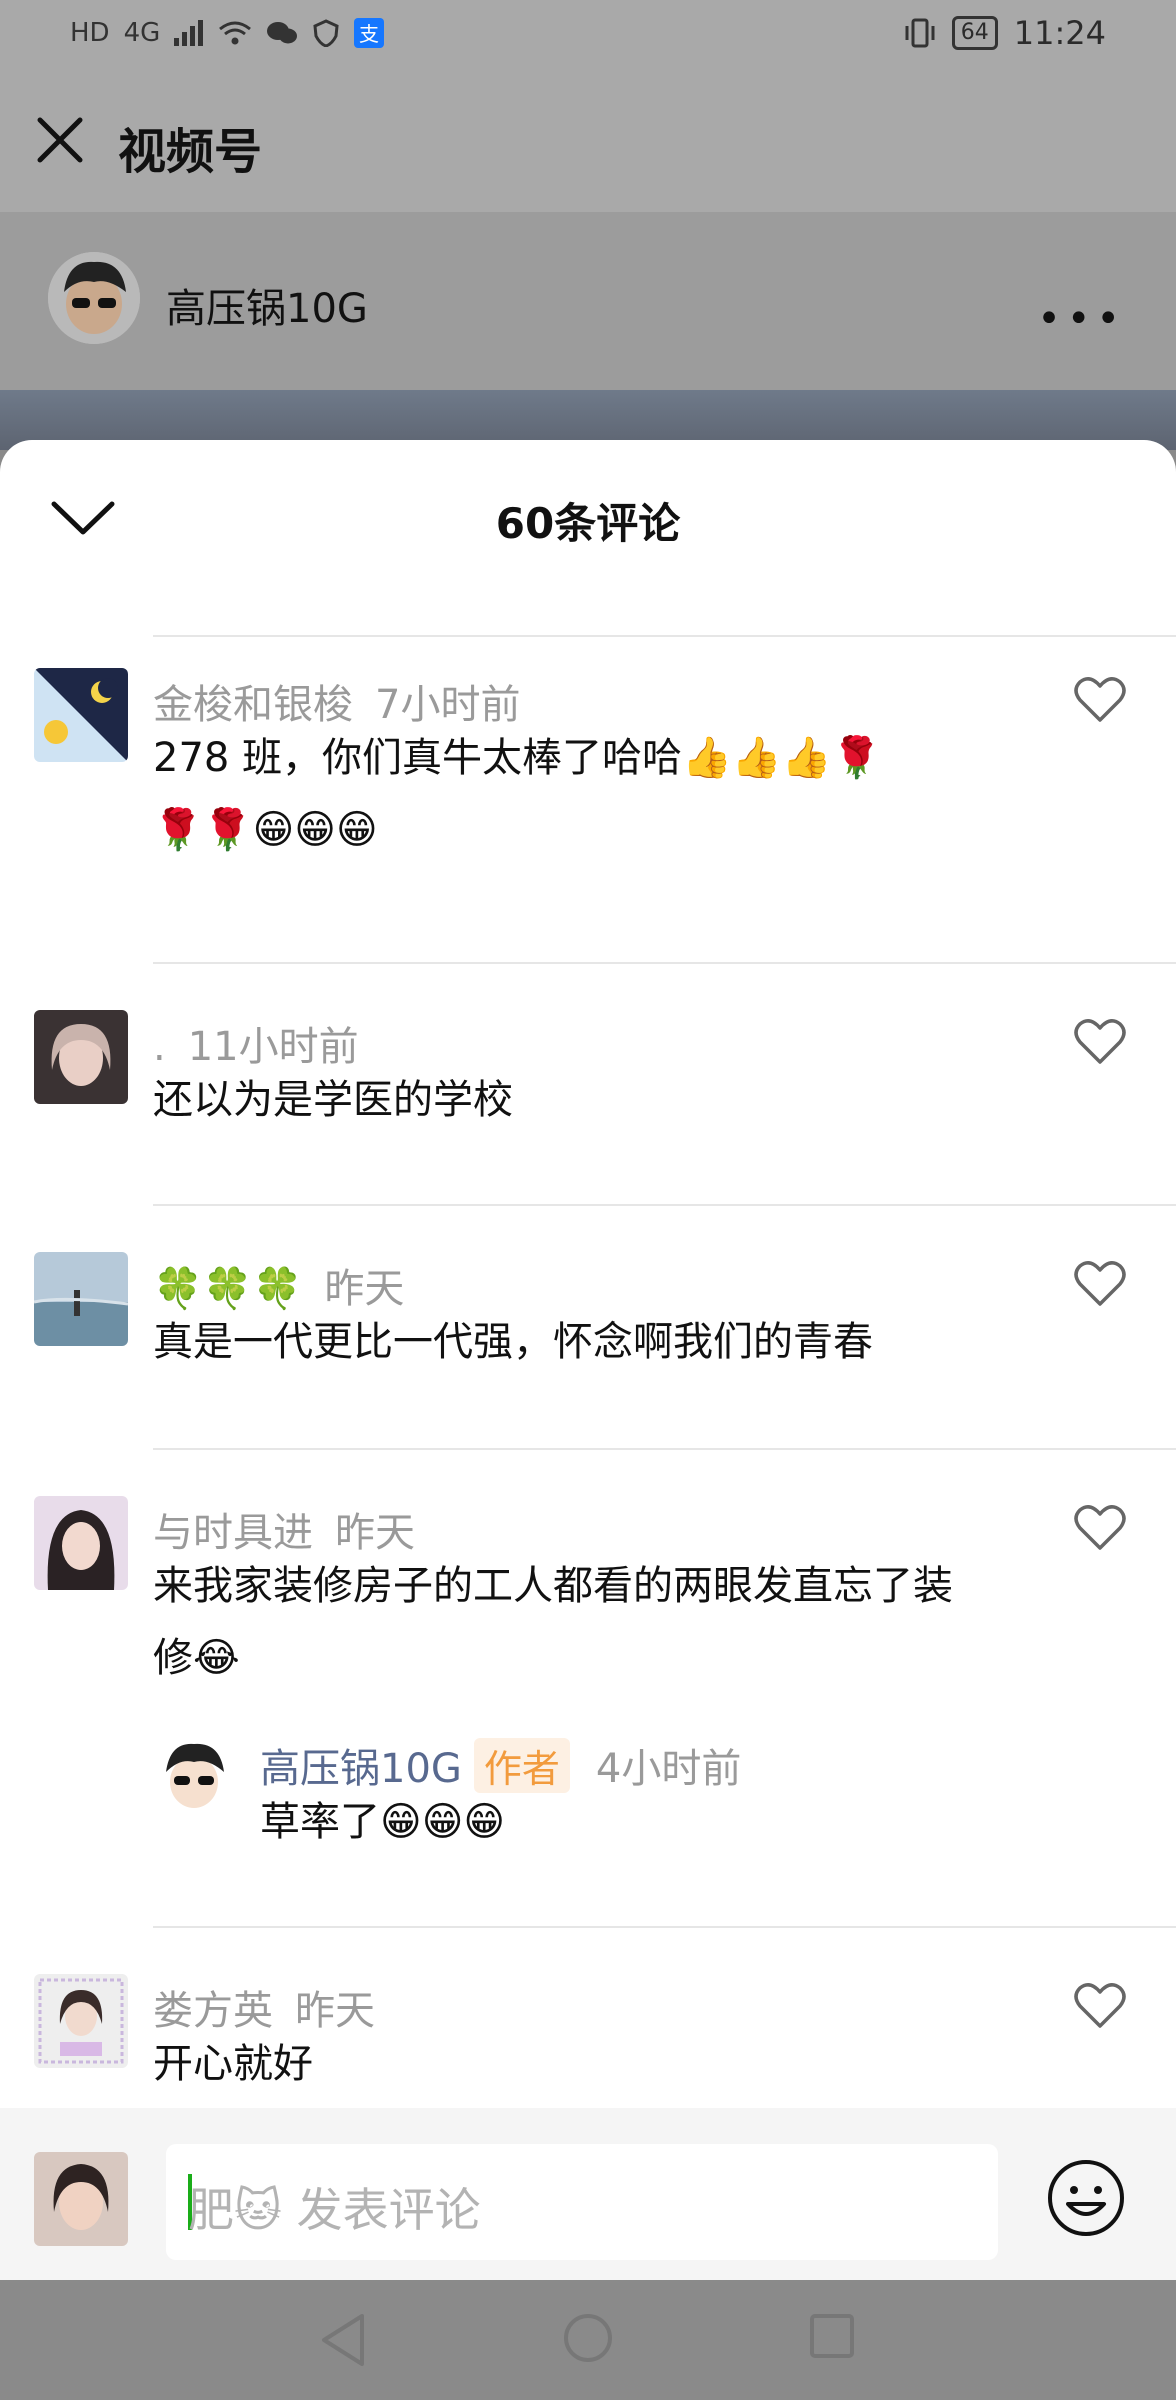 The image size is (1176, 2400). Describe the element at coordinates (333, 1100) in the screenshot. I see `comment-text: 还以为是学医的学校` at that location.